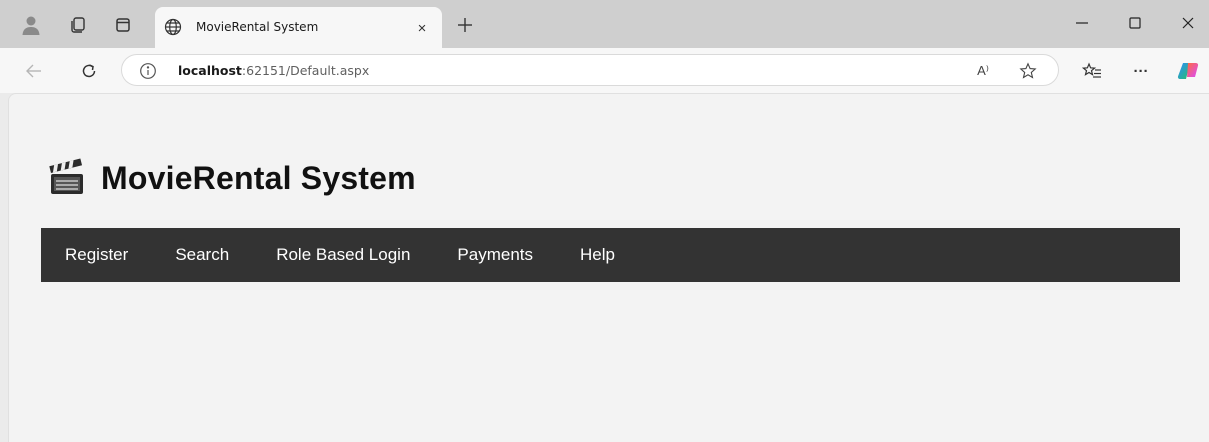 The width and height of the screenshot is (1209, 442). I want to click on back-button, so click(34, 71).